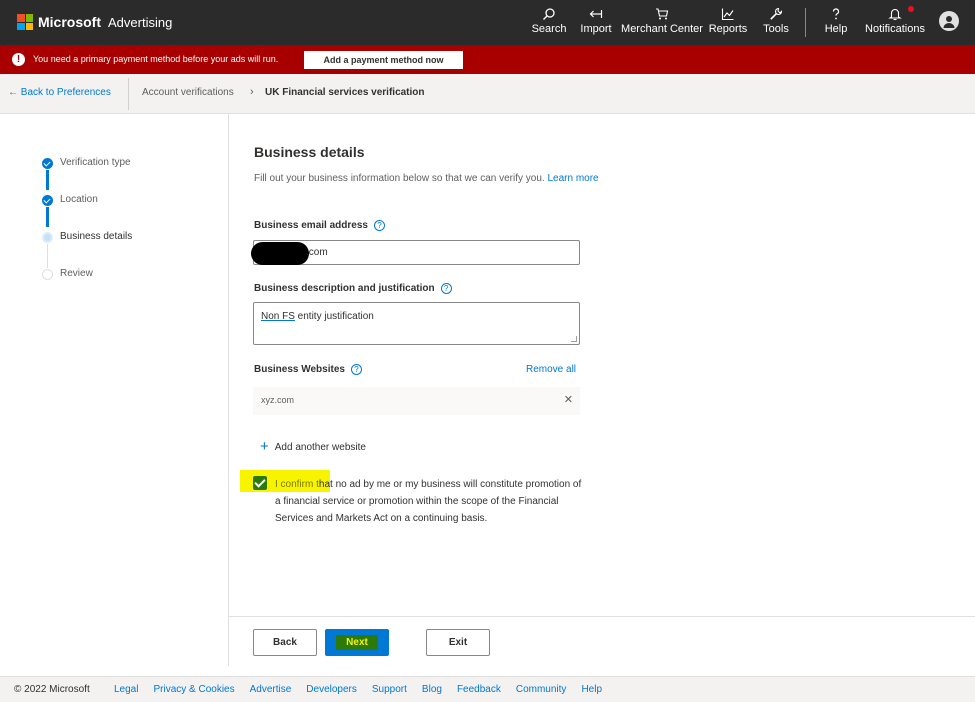  I want to click on import-icon, so click(596, 14).